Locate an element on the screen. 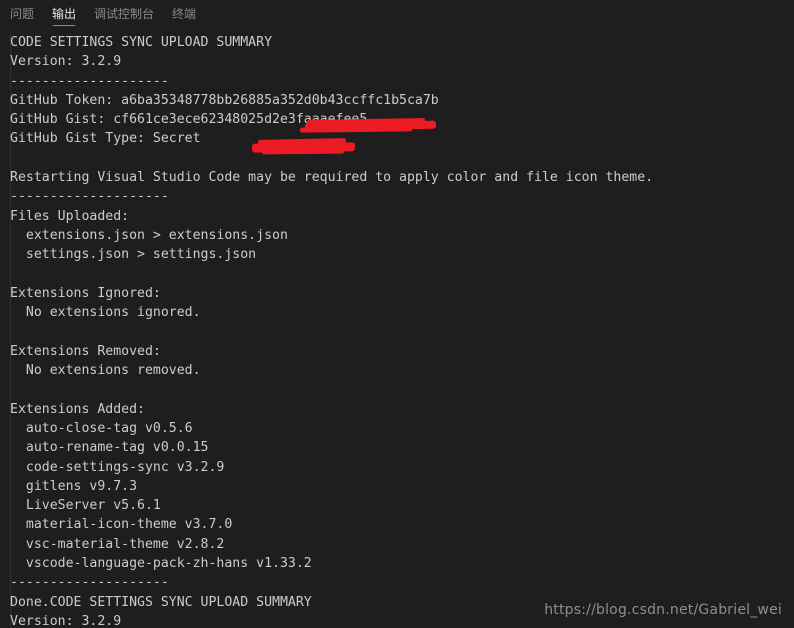 The height and width of the screenshot is (628, 794). output-line: material-icon-theme v3.7.0 is located at coordinates (121, 525).